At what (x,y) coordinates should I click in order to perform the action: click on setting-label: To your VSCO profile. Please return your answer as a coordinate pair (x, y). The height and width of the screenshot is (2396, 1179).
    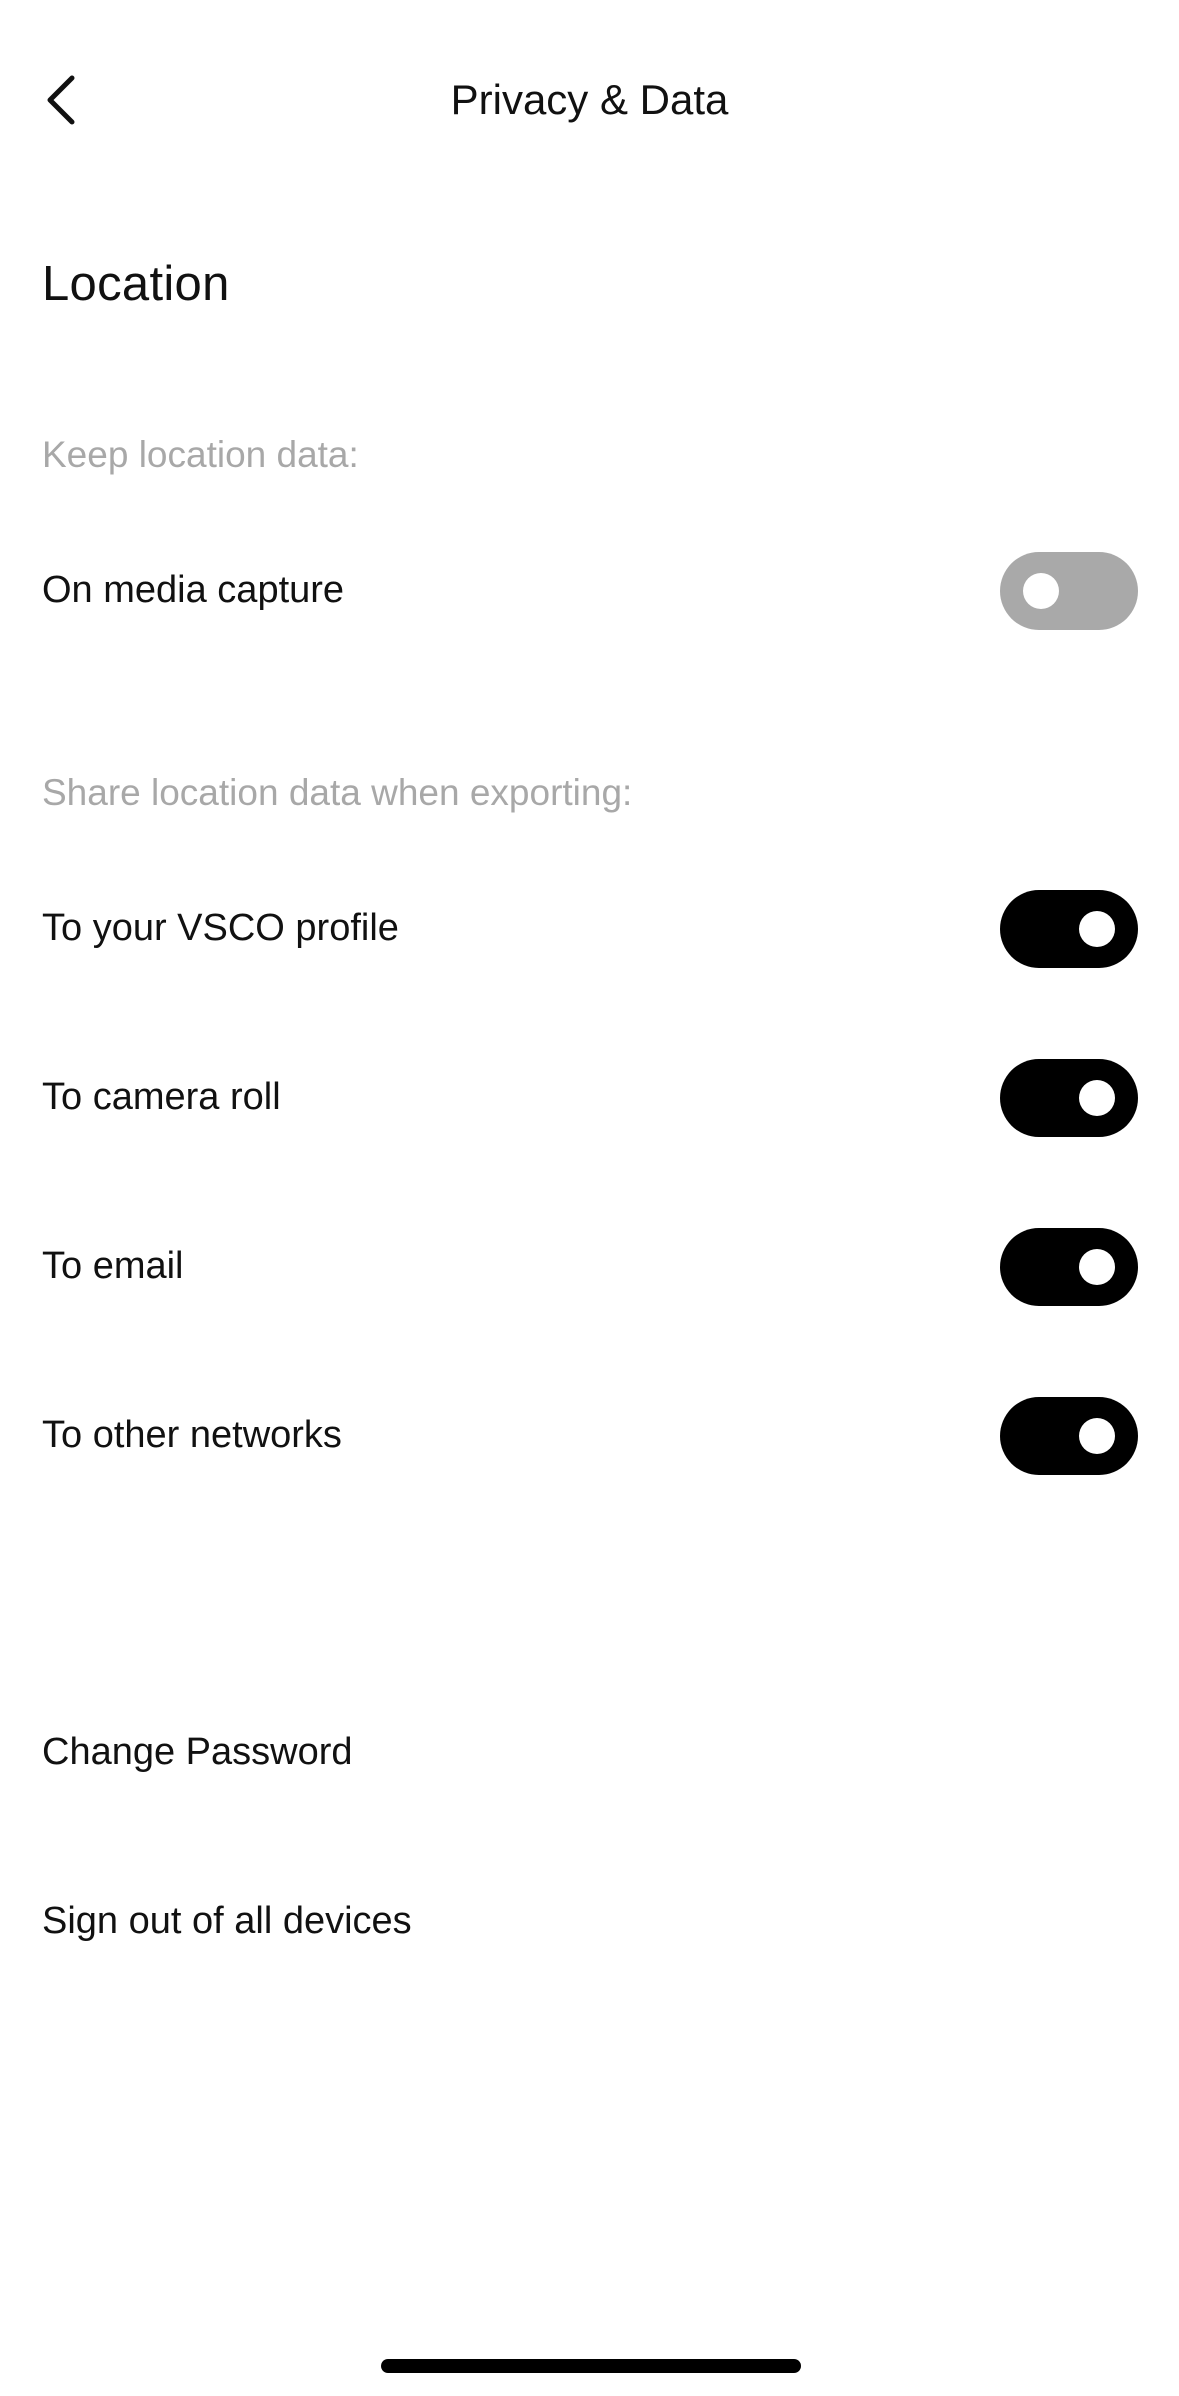
    Looking at the image, I should click on (220, 928).